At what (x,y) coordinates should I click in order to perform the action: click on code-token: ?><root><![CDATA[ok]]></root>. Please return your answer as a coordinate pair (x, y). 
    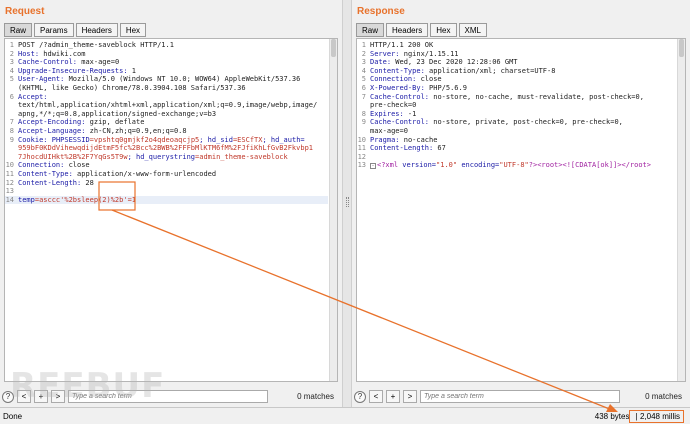
    Looking at the image, I should click on (589, 165).